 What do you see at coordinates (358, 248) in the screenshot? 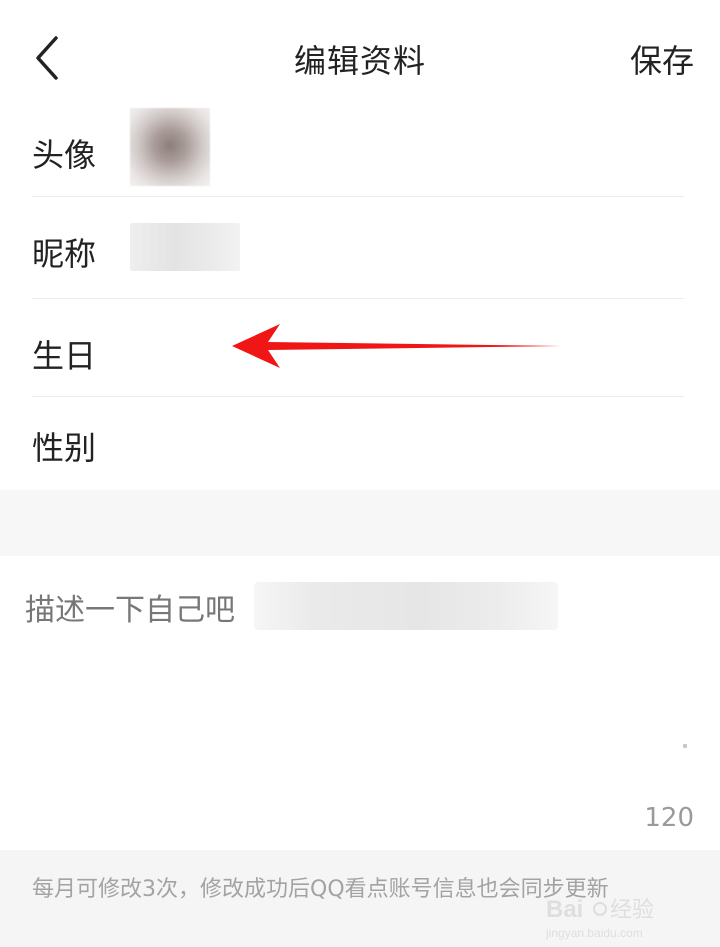
I see `nickname-row: 昵称` at bounding box center [358, 248].